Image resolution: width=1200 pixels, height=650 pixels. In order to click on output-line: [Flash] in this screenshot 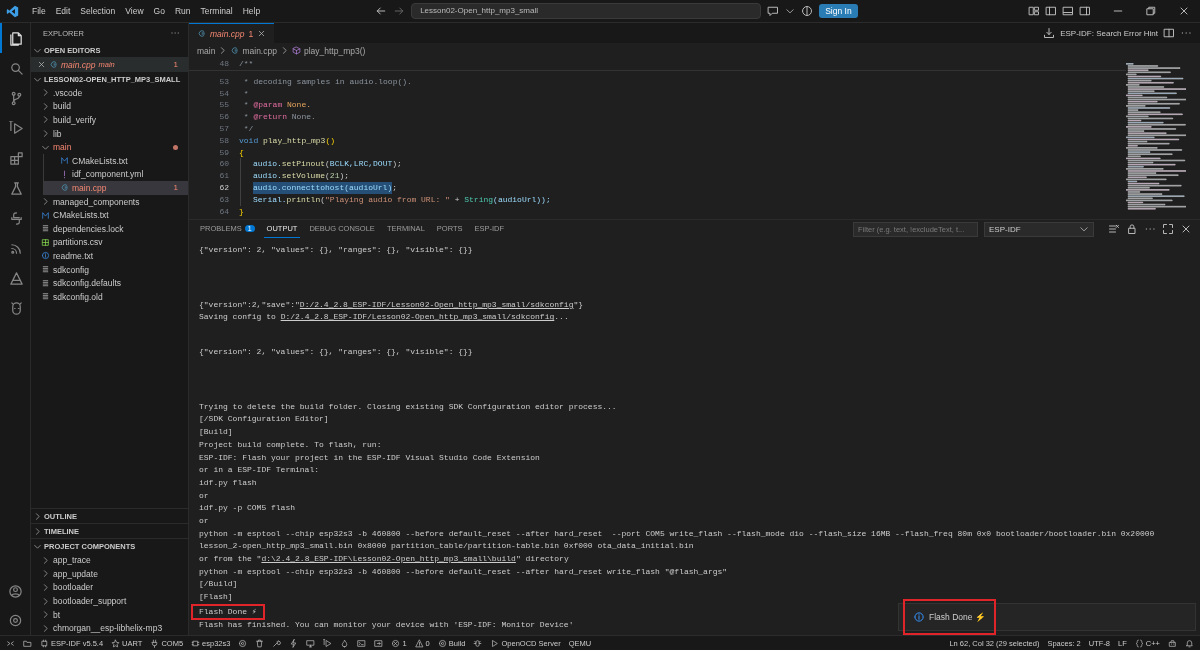, I will do `click(216, 597)`.